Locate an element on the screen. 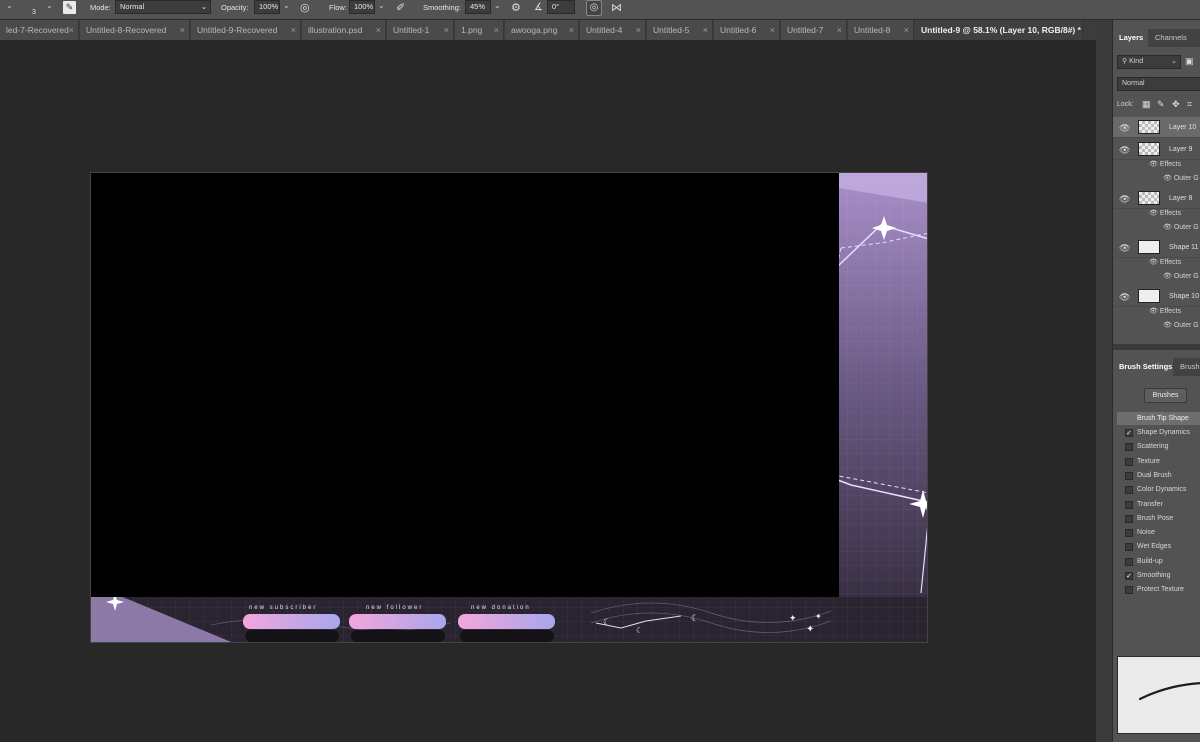  filter-kind-select: ⚲ Kind ⌄ is located at coordinates (1149, 62).